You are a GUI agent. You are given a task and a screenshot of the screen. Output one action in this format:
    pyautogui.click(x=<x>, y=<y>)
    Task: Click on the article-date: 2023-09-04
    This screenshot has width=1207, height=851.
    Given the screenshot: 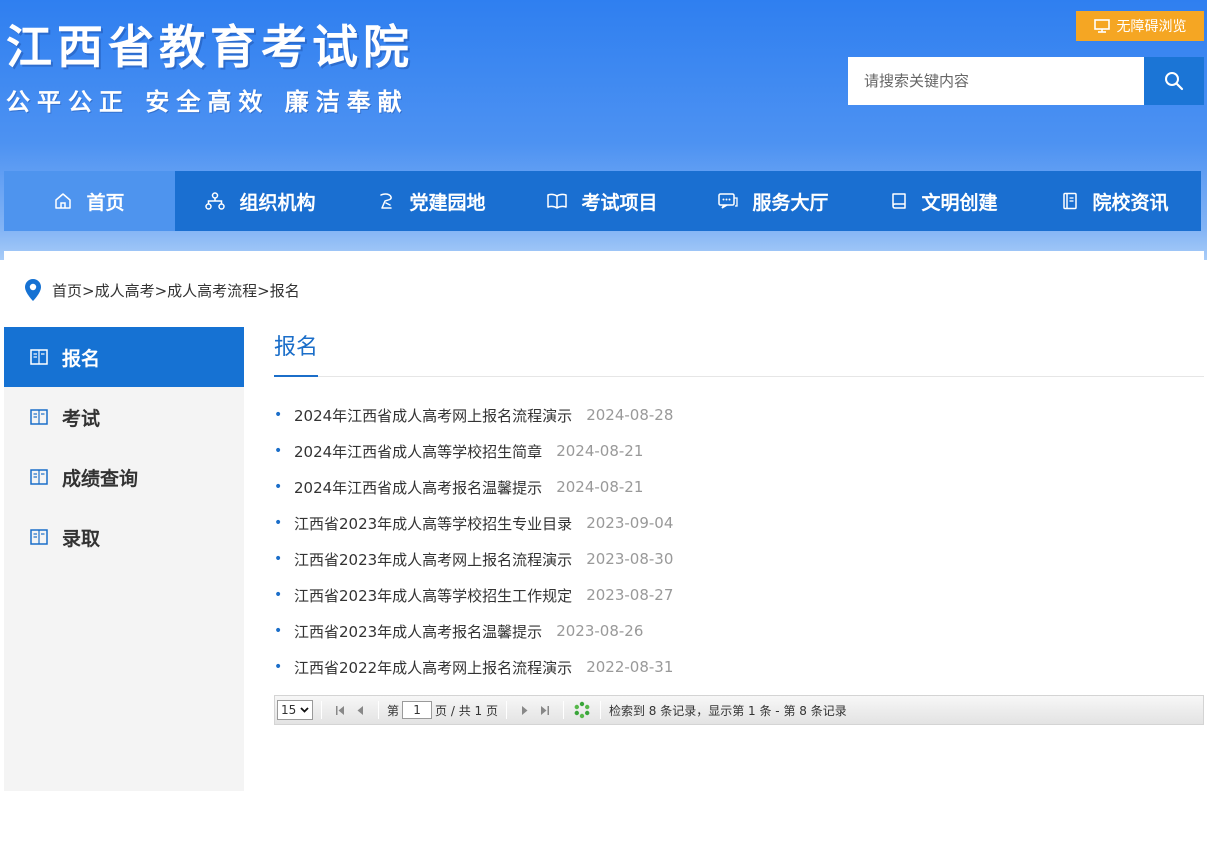 What is the action you would take?
    pyautogui.click(x=630, y=523)
    